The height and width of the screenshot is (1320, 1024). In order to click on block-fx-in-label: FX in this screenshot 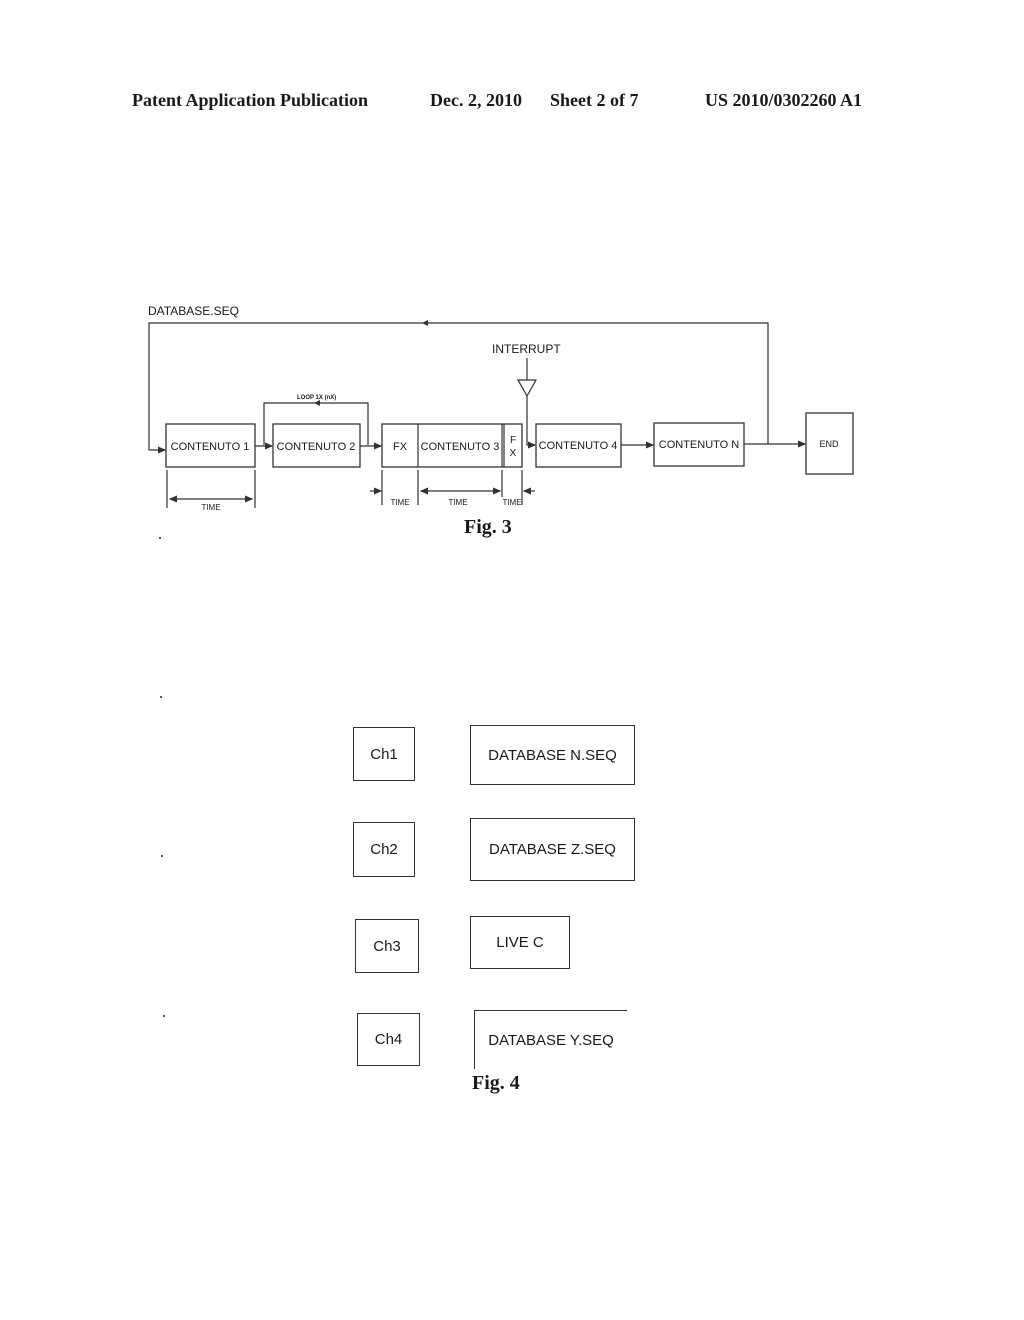, I will do `click(400, 447)`.